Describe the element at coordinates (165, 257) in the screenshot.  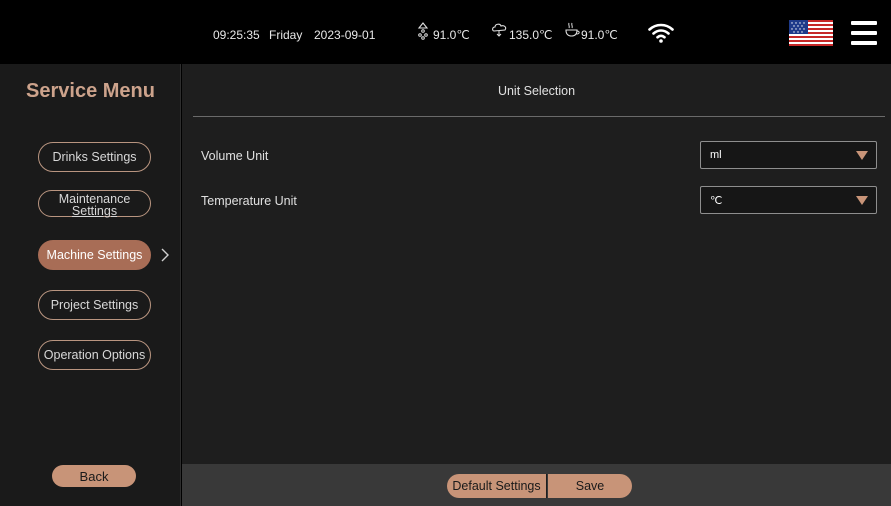
I see `chevron-right-icon` at that location.